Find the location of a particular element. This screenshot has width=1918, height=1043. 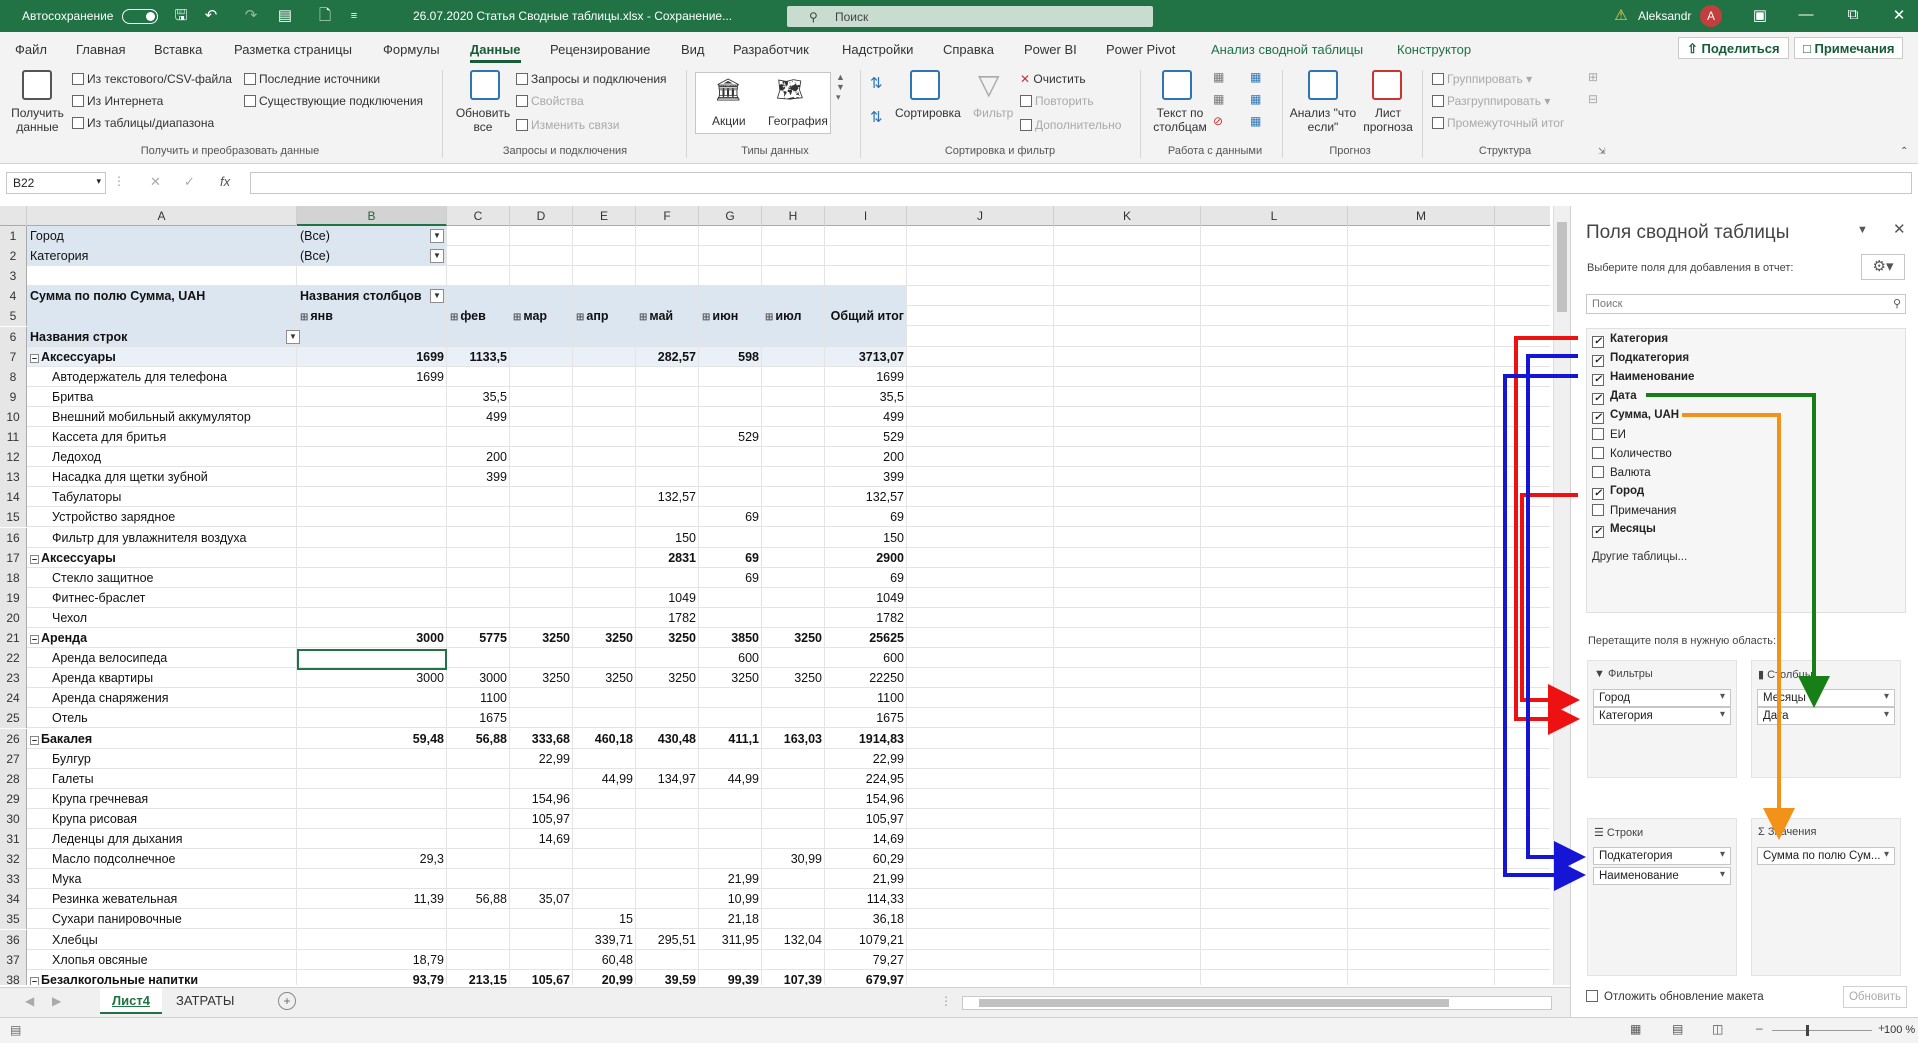

cancel-icon: ✕ is located at coordinates (155, 182).